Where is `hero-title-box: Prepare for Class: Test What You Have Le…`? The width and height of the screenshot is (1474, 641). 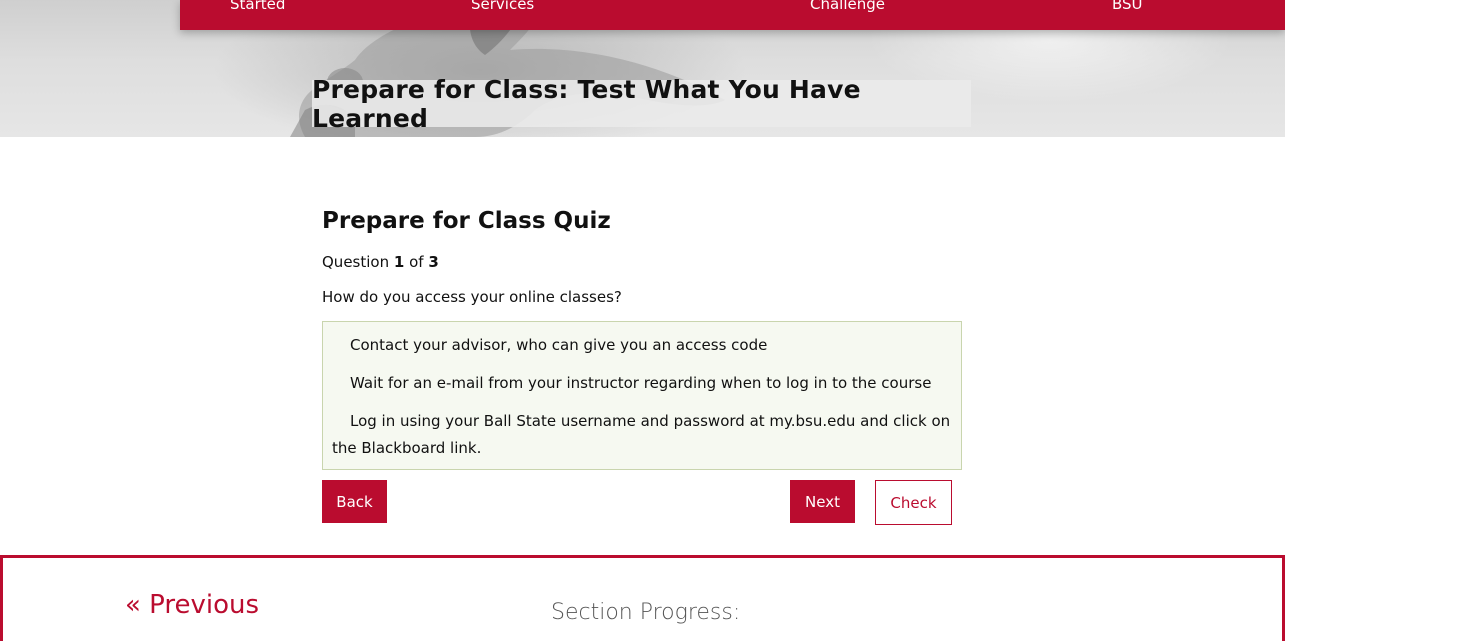 hero-title-box: Prepare for Class: Test What You Have Le… is located at coordinates (641, 104).